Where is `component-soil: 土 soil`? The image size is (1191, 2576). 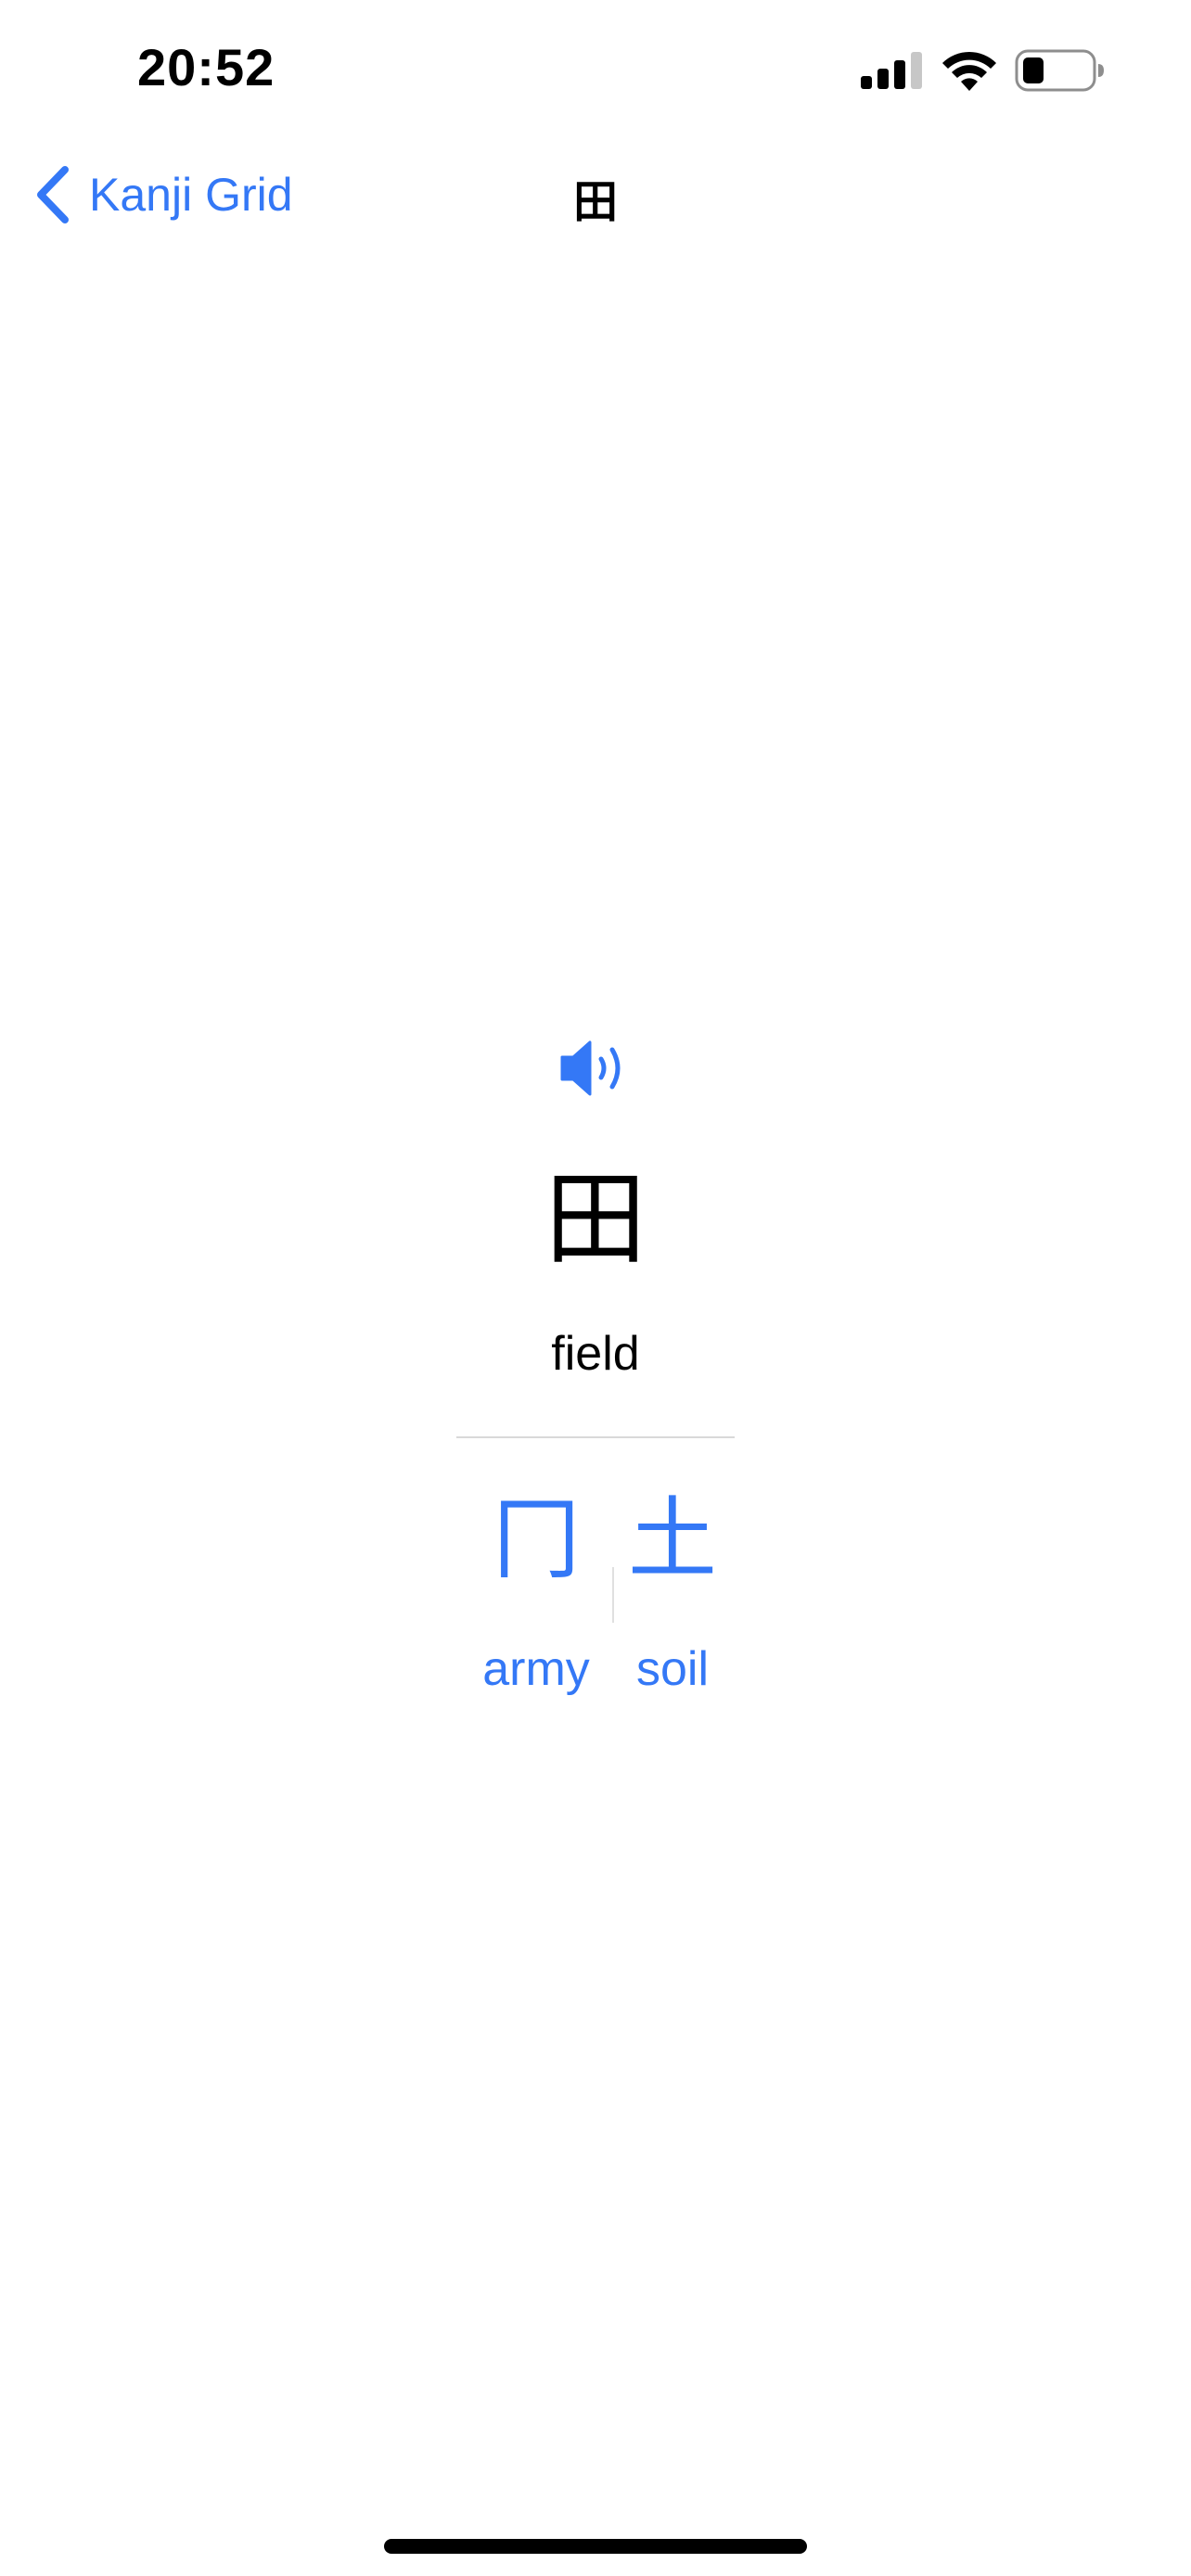 component-soil: 土 soil is located at coordinates (673, 1591).